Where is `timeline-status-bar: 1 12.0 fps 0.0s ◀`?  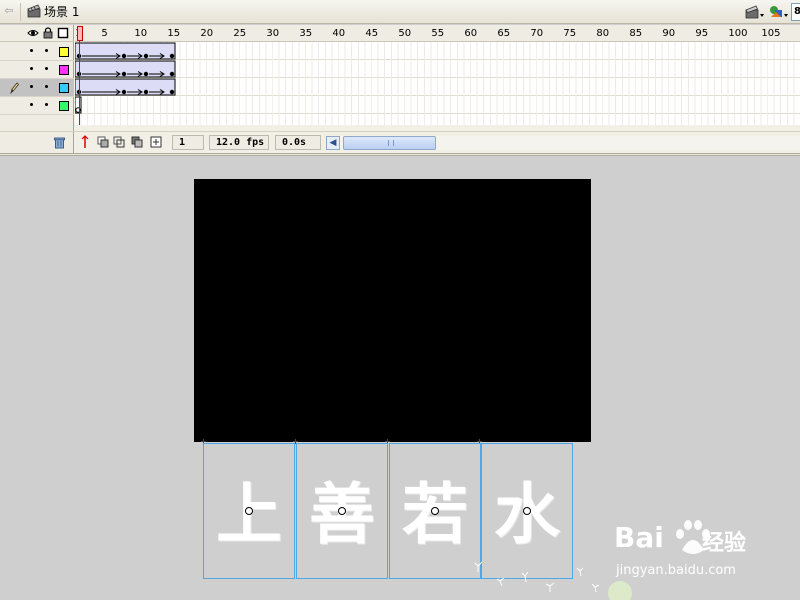
timeline-status-bar: 1 12.0 fps 0.0s ◀ is located at coordinates (400, 142).